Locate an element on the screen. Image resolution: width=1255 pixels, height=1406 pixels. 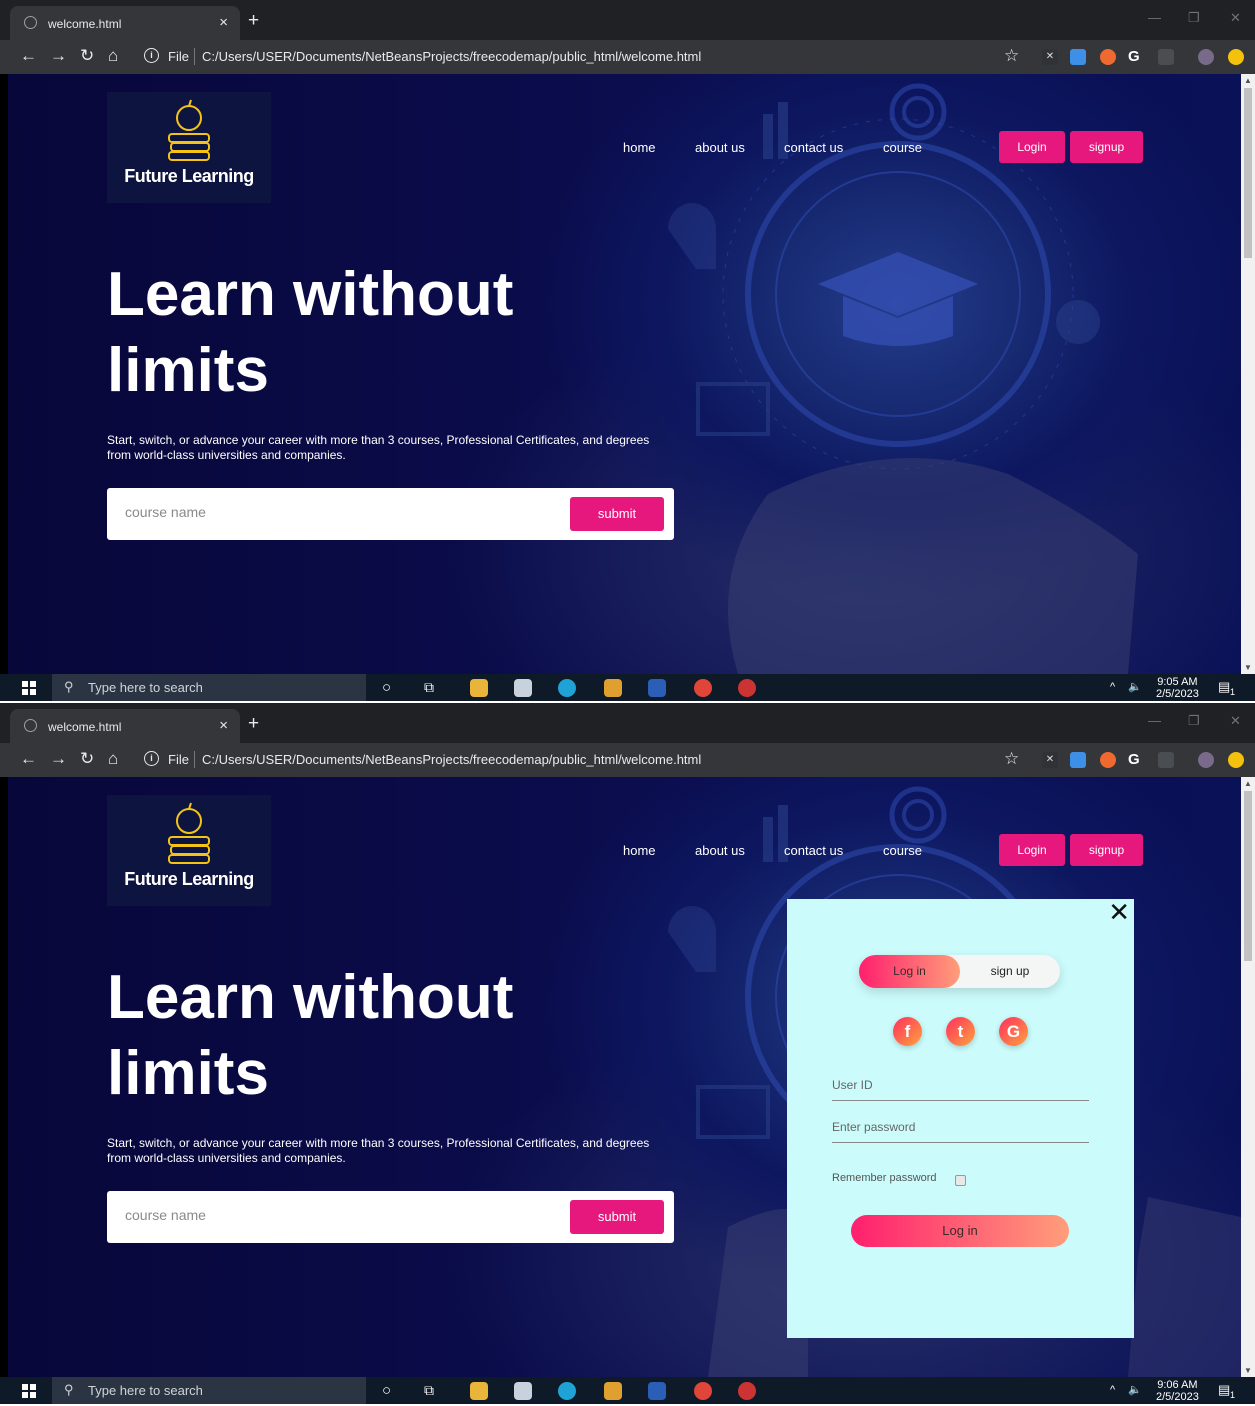
facebook-icon: f is located at coordinates (907, 1031).